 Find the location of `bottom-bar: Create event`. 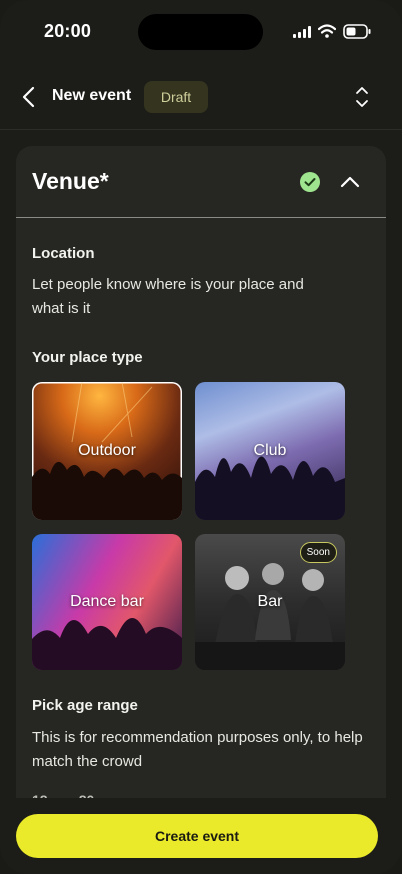

bottom-bar: Create event is located at coordinates (201, 836).